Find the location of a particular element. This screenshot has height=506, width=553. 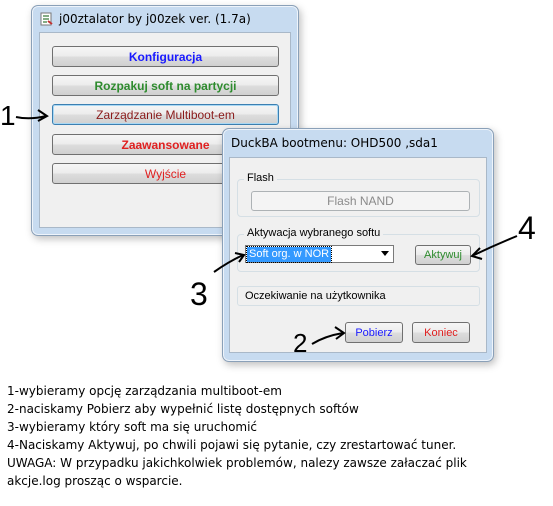

main-window-titlebar: j00ztalator by j00zek ver. (1.7a) is located at coordinates (165, 19).